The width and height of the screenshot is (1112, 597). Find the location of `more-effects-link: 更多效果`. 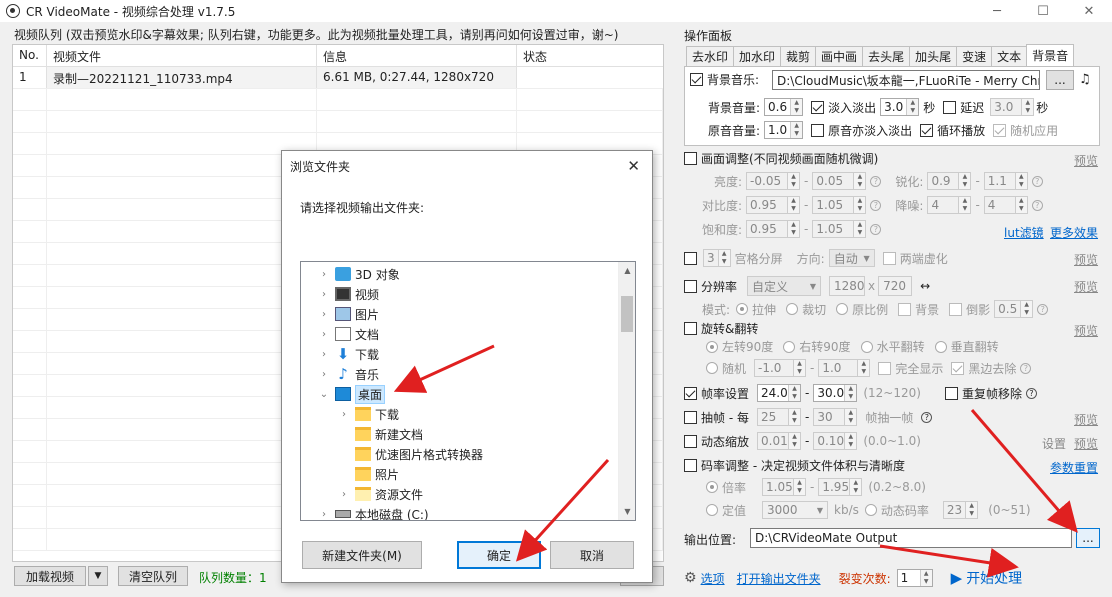

more-effects-link: 更多效果 is located at coordinates (1074, 232).